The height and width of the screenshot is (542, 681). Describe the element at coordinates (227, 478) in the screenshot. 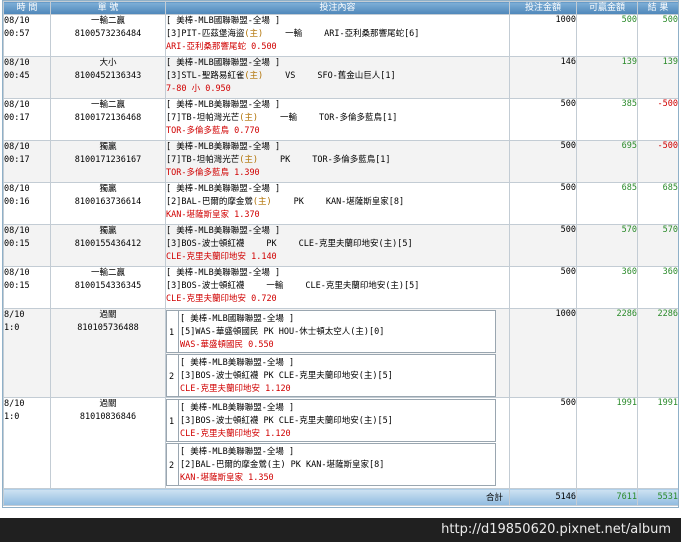

I see `bet-pick: KAN-堪薩斯皇家 1.350` at that location.